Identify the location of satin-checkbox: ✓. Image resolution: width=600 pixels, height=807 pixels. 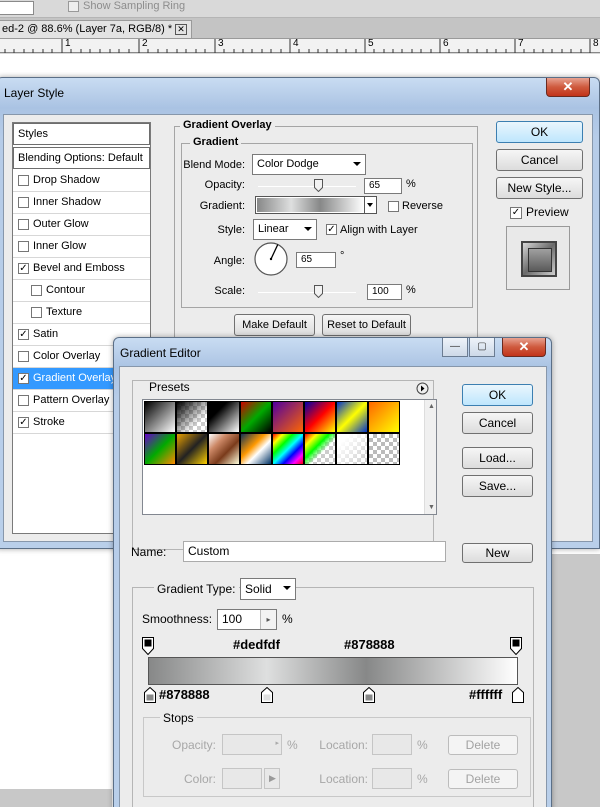
(23, 334).